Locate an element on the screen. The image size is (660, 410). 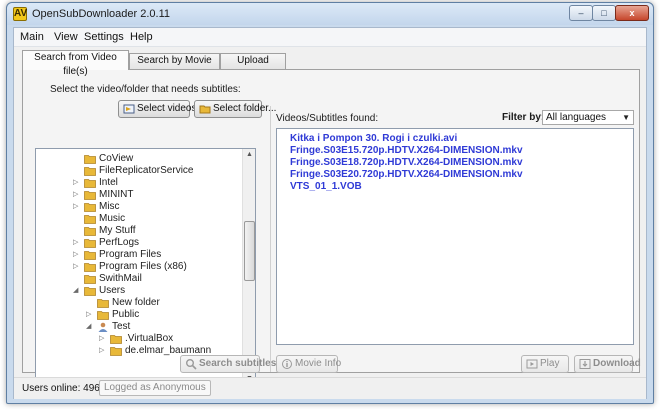
play-label: Play is located at coordinates (550, 363).